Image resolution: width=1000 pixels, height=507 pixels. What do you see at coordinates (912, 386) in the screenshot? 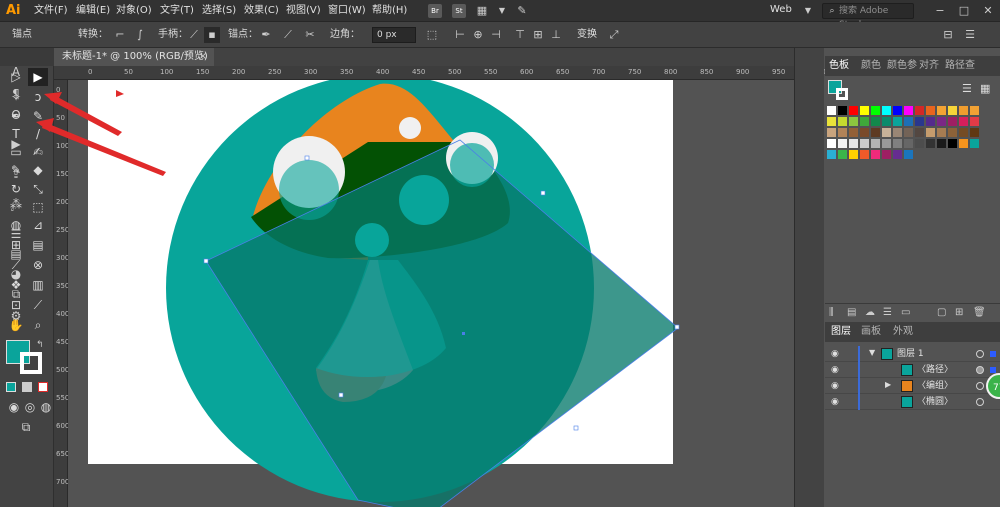
I see `layer-row: ◉ ▶ 〈编组〉` at bounding box center [912, 386].